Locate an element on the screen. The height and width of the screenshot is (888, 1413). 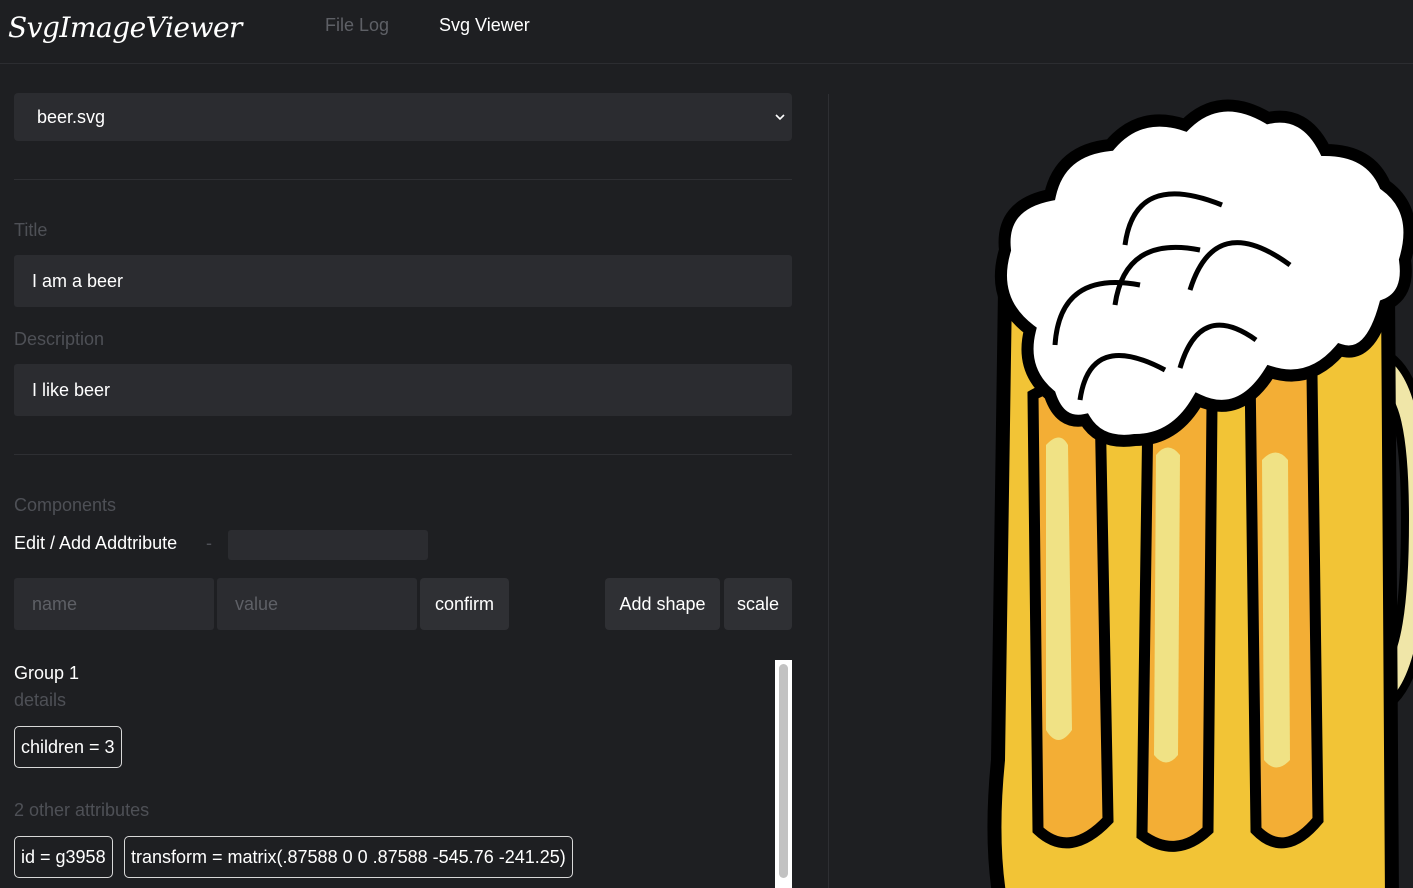
app-brand: SvgImageViewer is located at coordinates (125, 27).